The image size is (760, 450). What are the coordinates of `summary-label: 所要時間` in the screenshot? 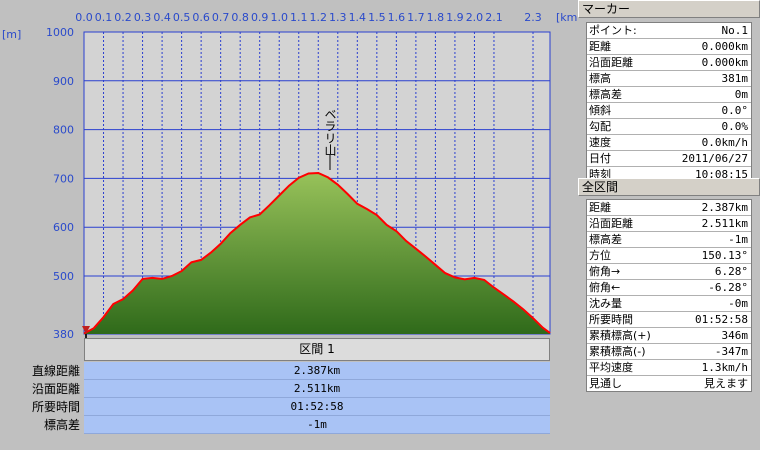 It's located at (55, 407).